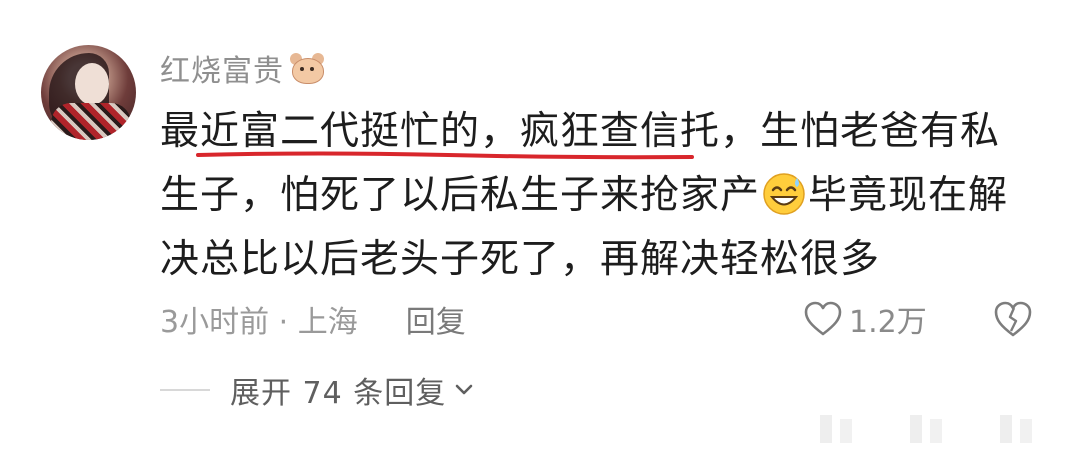  What do you see at coordinates (784, 194) in the screenshot?
I see `grinning-sweat-emoji` at bounding box center [784, 194].